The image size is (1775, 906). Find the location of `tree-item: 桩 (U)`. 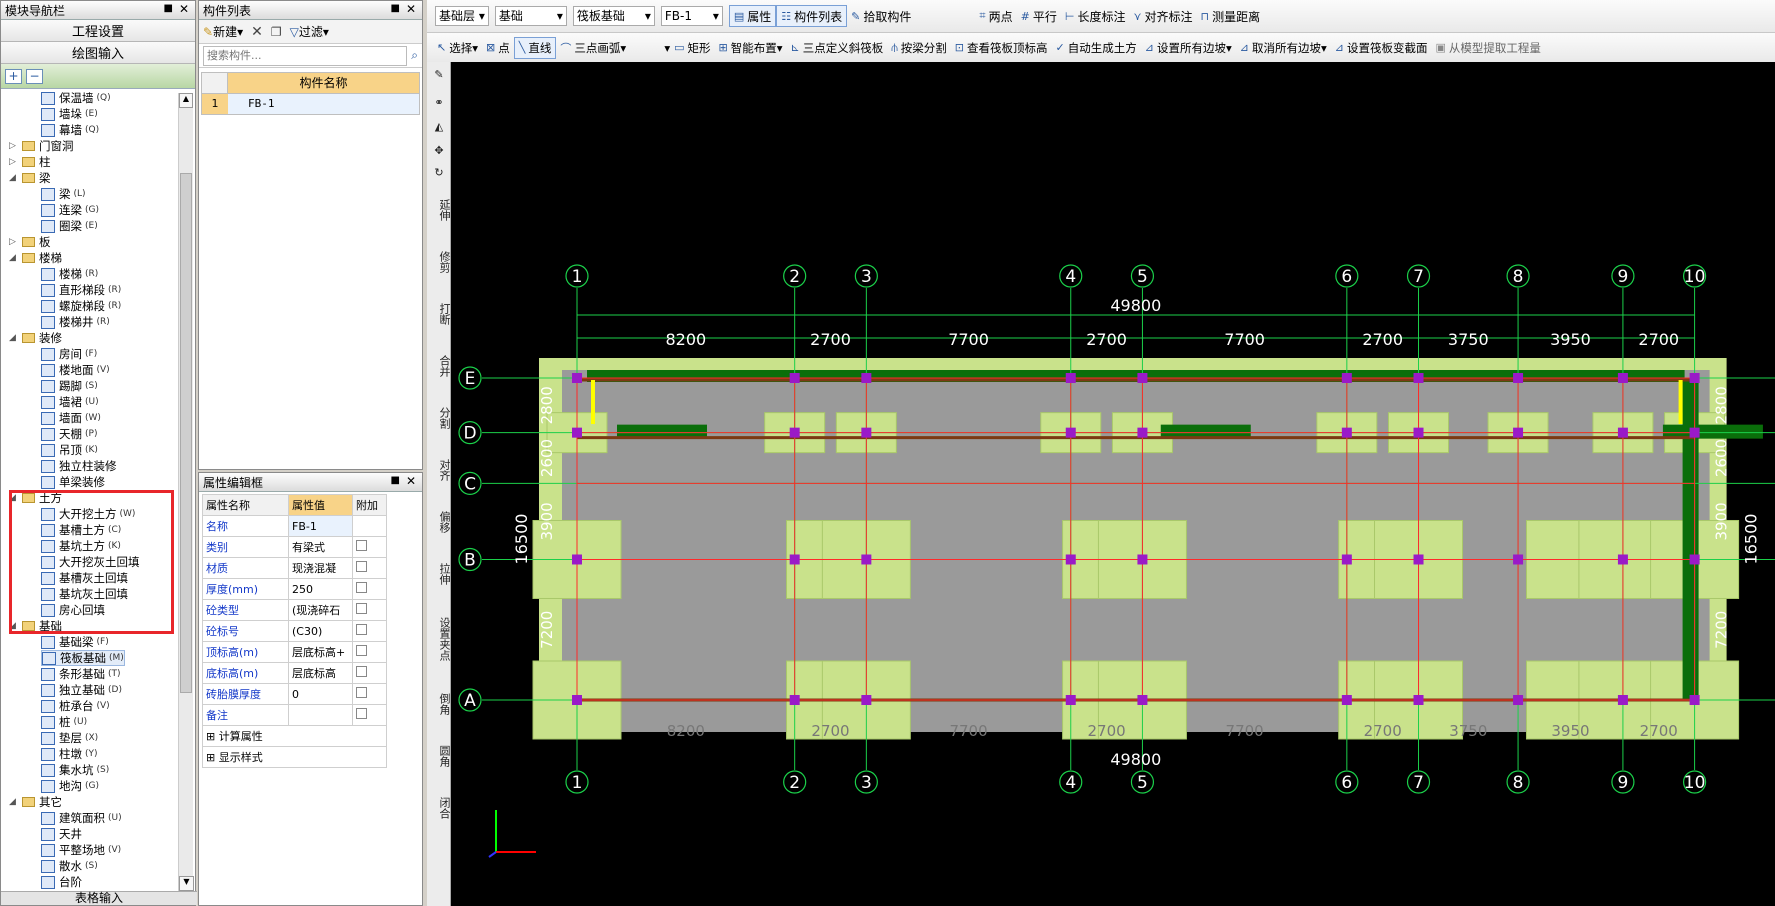

tree-item: 桩 (U) is located at coordinates (64, 722).